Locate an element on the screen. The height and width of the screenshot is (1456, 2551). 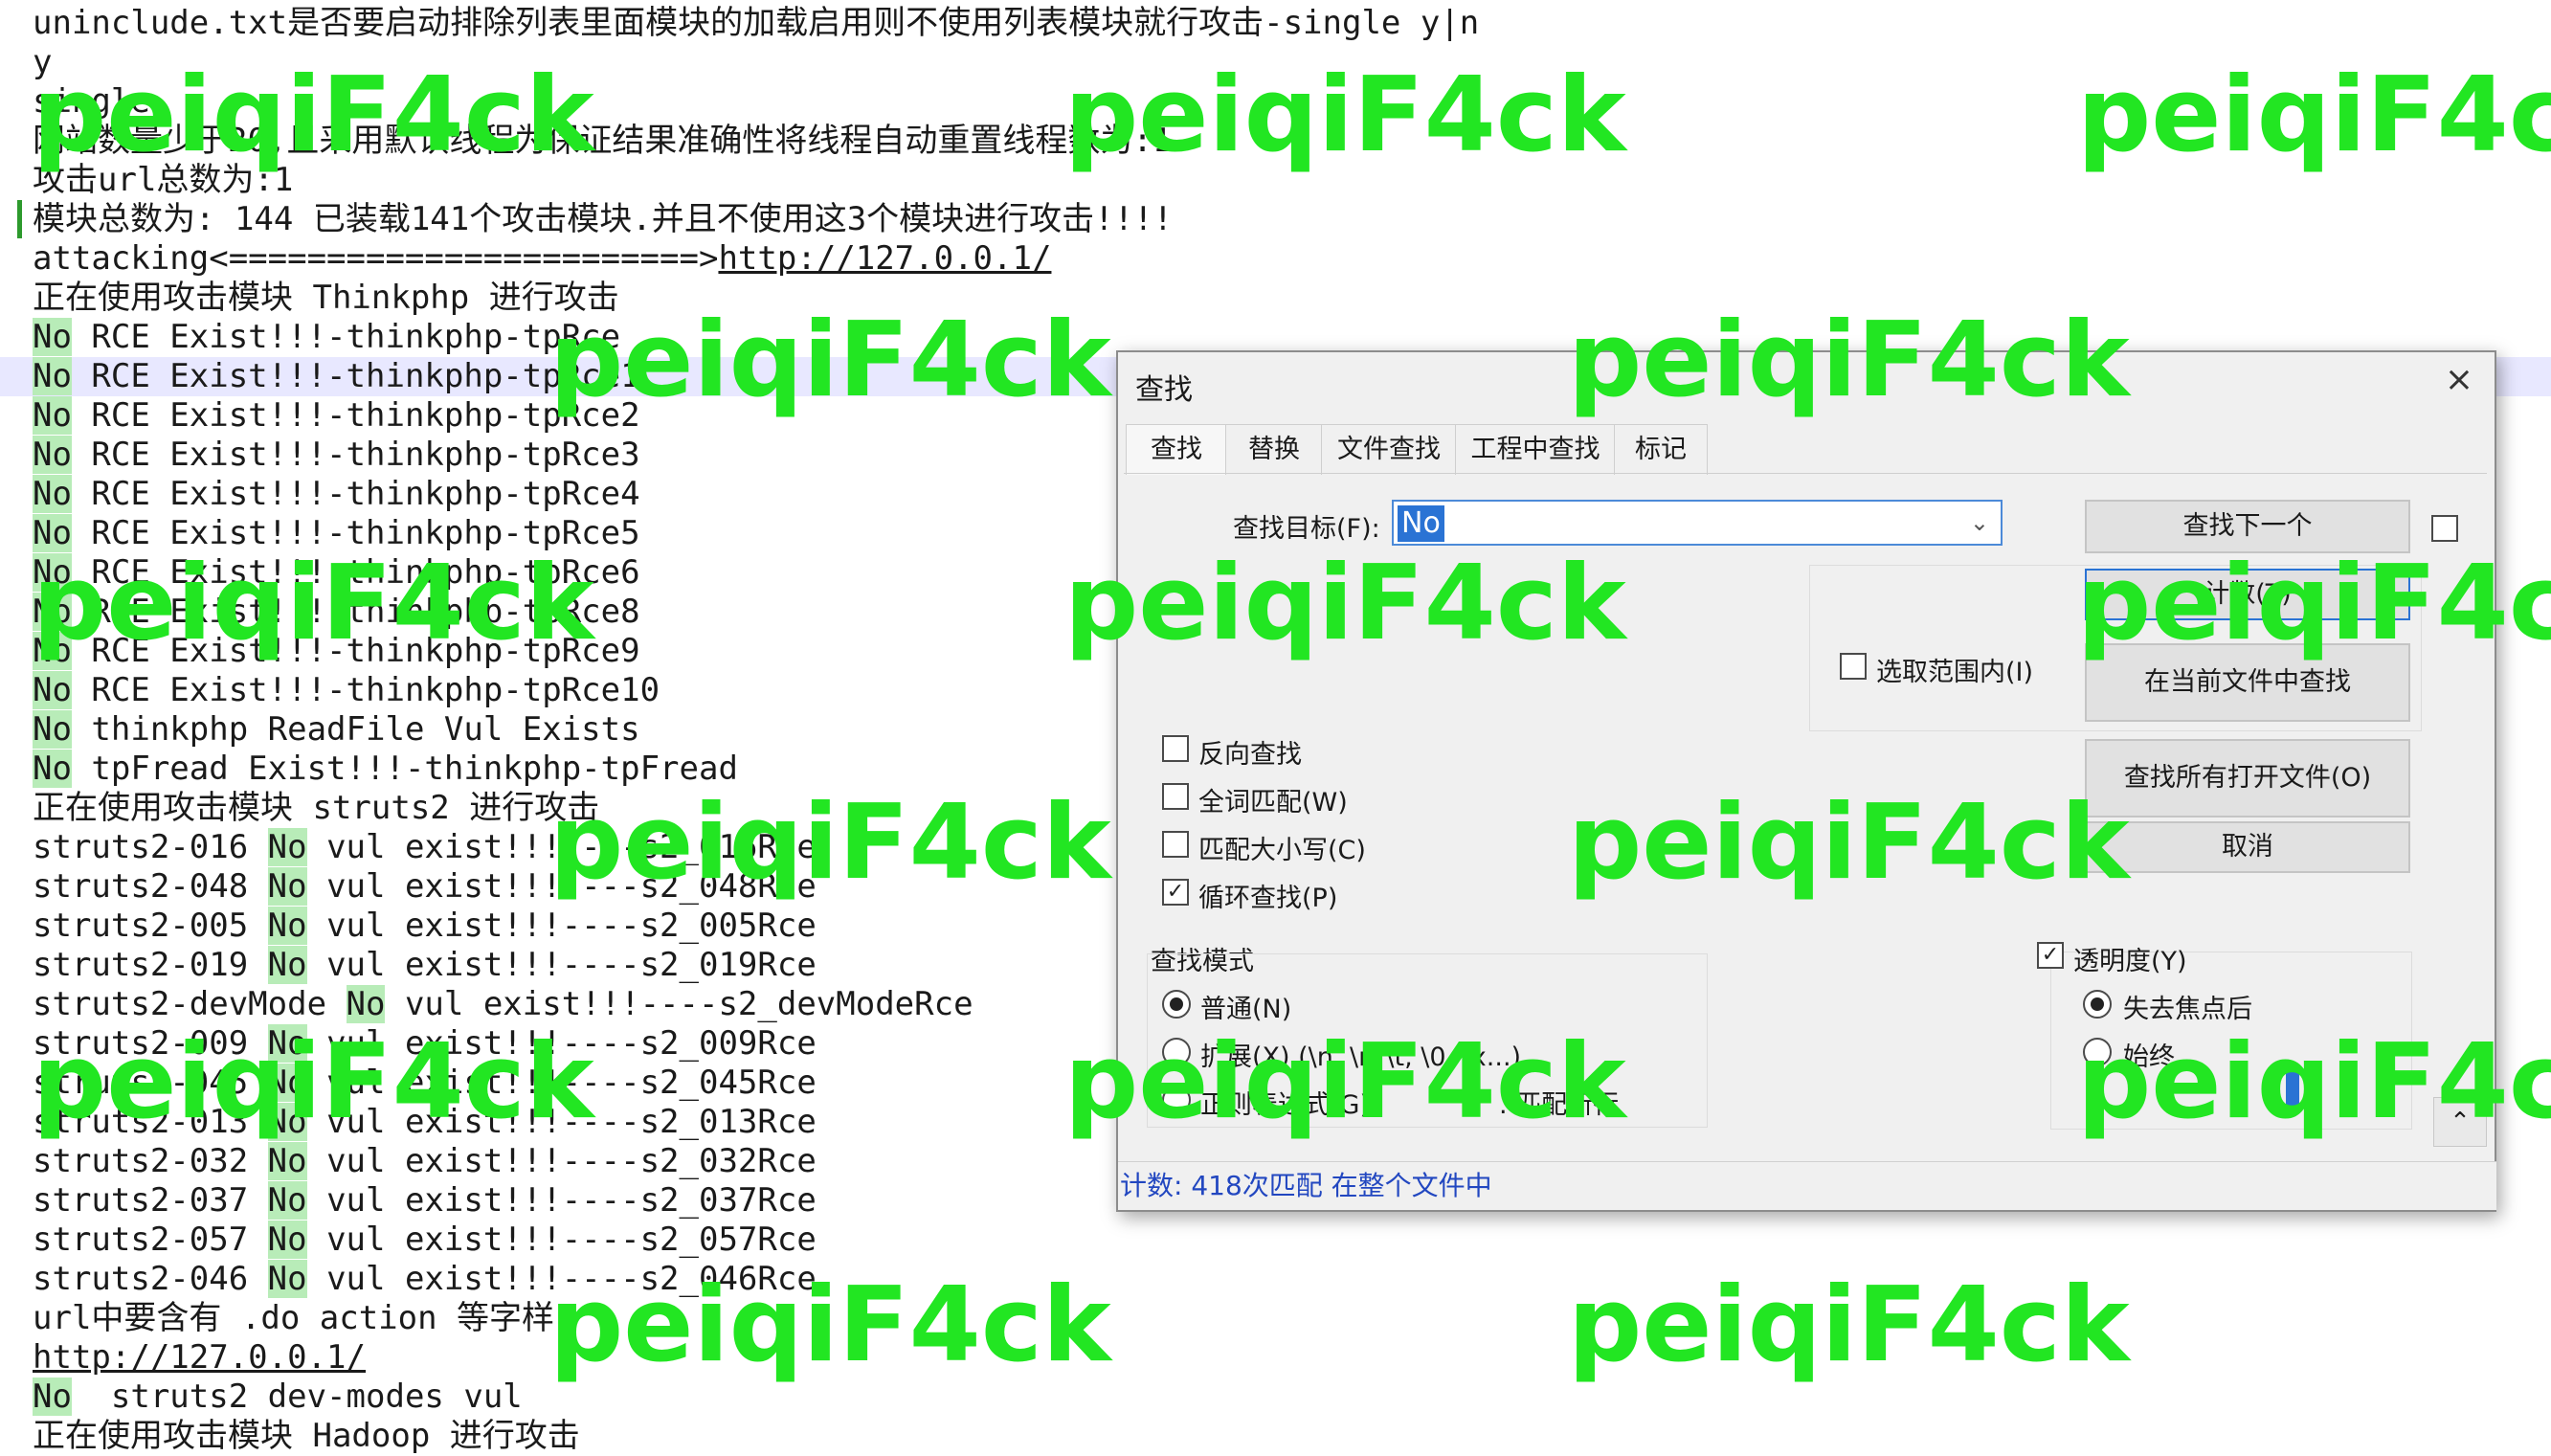
status-bar: 计数: 418次匹配 在整个文件中 is located at coordinates (1807, 1185).